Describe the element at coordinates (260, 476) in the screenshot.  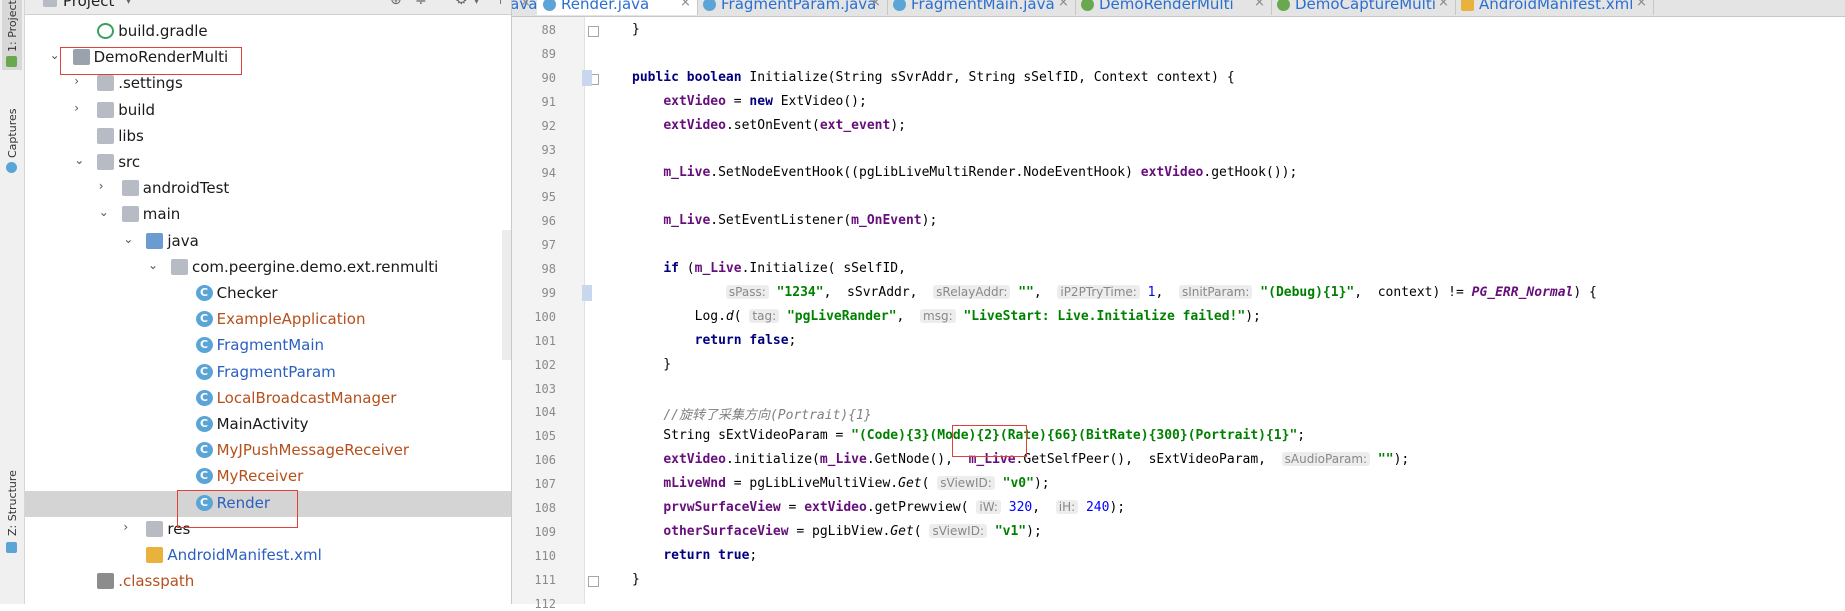
I see `tree-row-label: MyReceiver` at that location.